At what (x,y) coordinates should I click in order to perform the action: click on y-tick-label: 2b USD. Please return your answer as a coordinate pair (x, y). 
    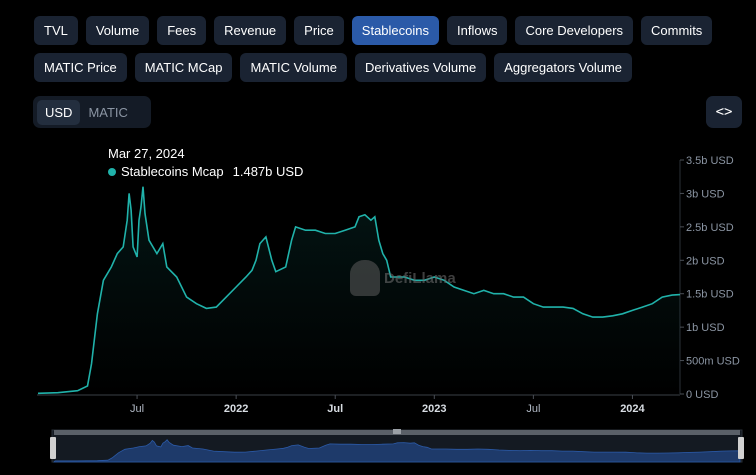
    Looking at the image, I should click on (705, 261).